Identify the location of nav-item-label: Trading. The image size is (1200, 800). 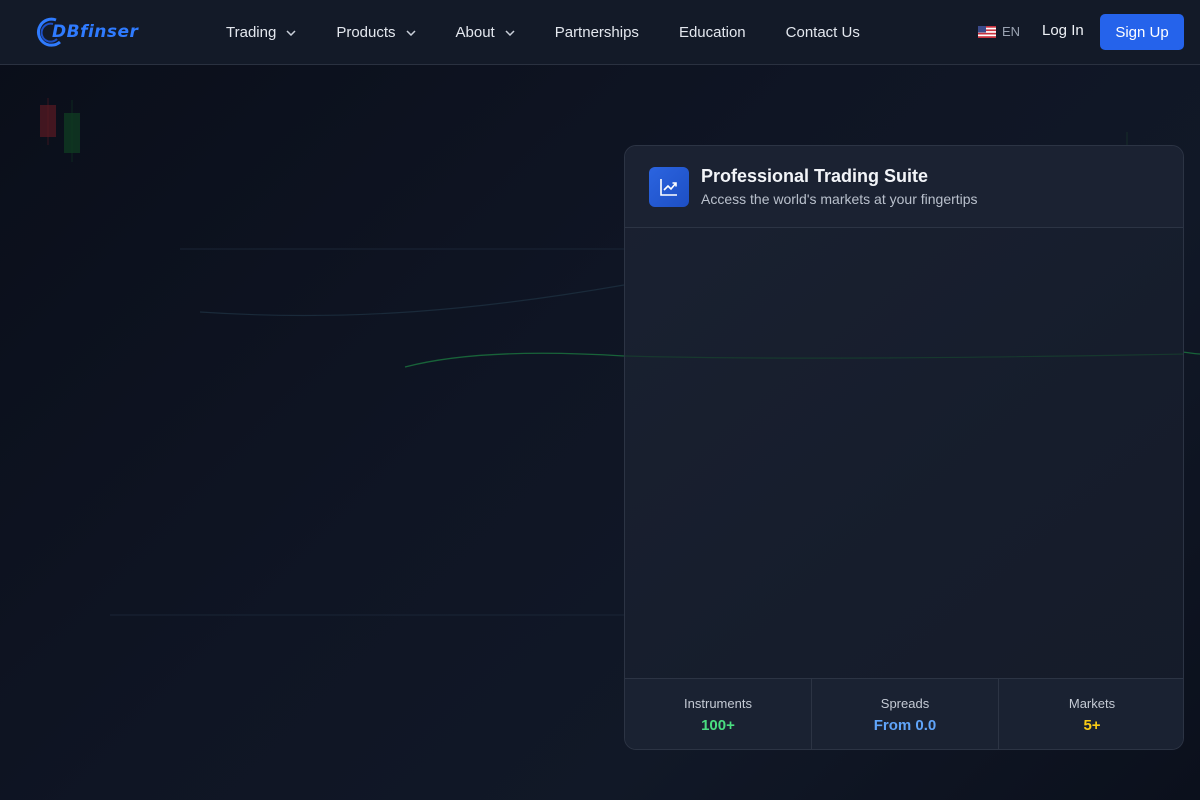
(251, 32).